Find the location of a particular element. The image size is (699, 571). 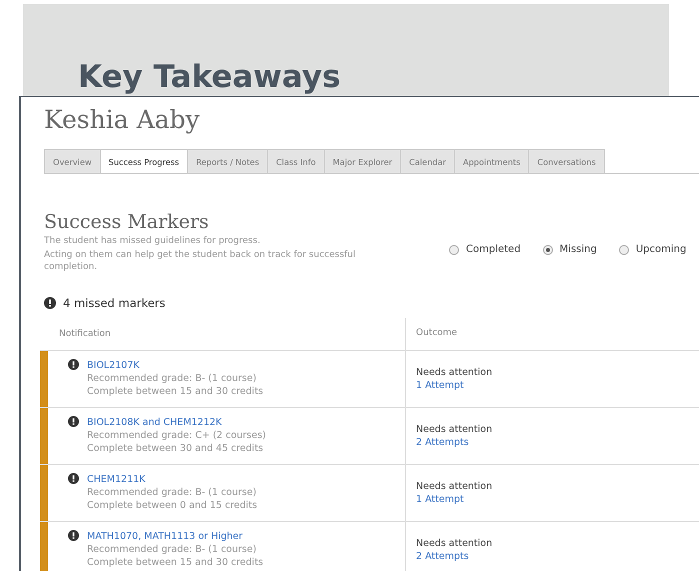

grade-text: Recommended grade: C+ (2 courses) is located at coordinates (176, 435).